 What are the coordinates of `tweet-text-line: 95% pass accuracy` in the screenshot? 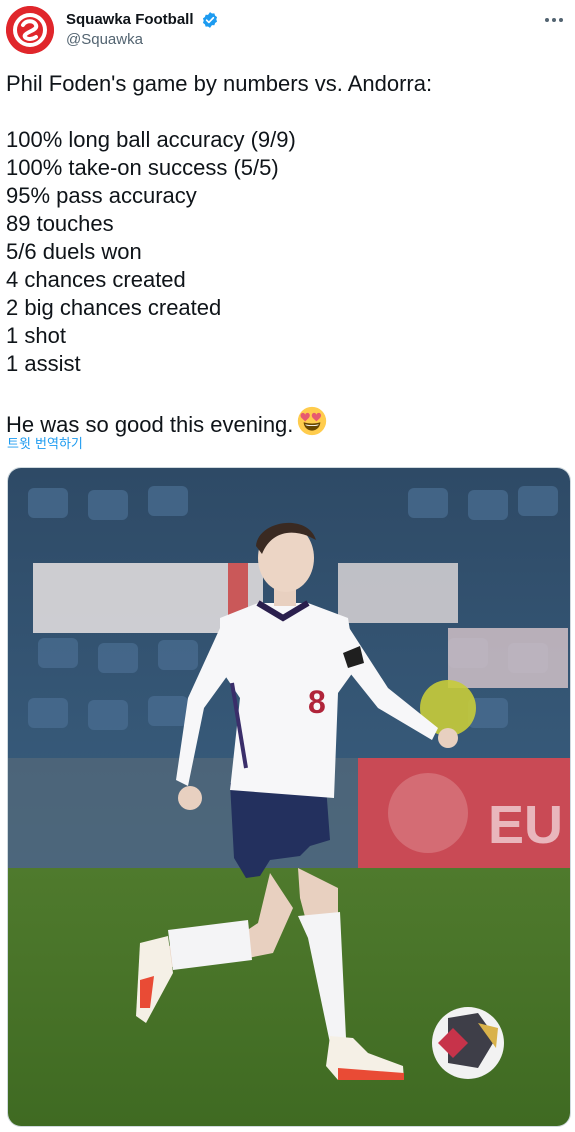 It's located at (101, 195).